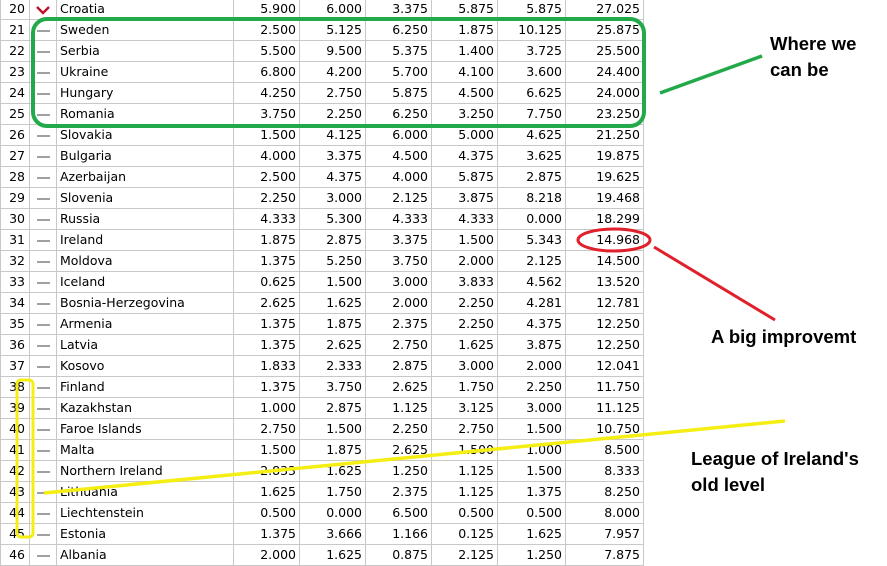  I want to click on value-cell: 1.166, so click(398, 534).